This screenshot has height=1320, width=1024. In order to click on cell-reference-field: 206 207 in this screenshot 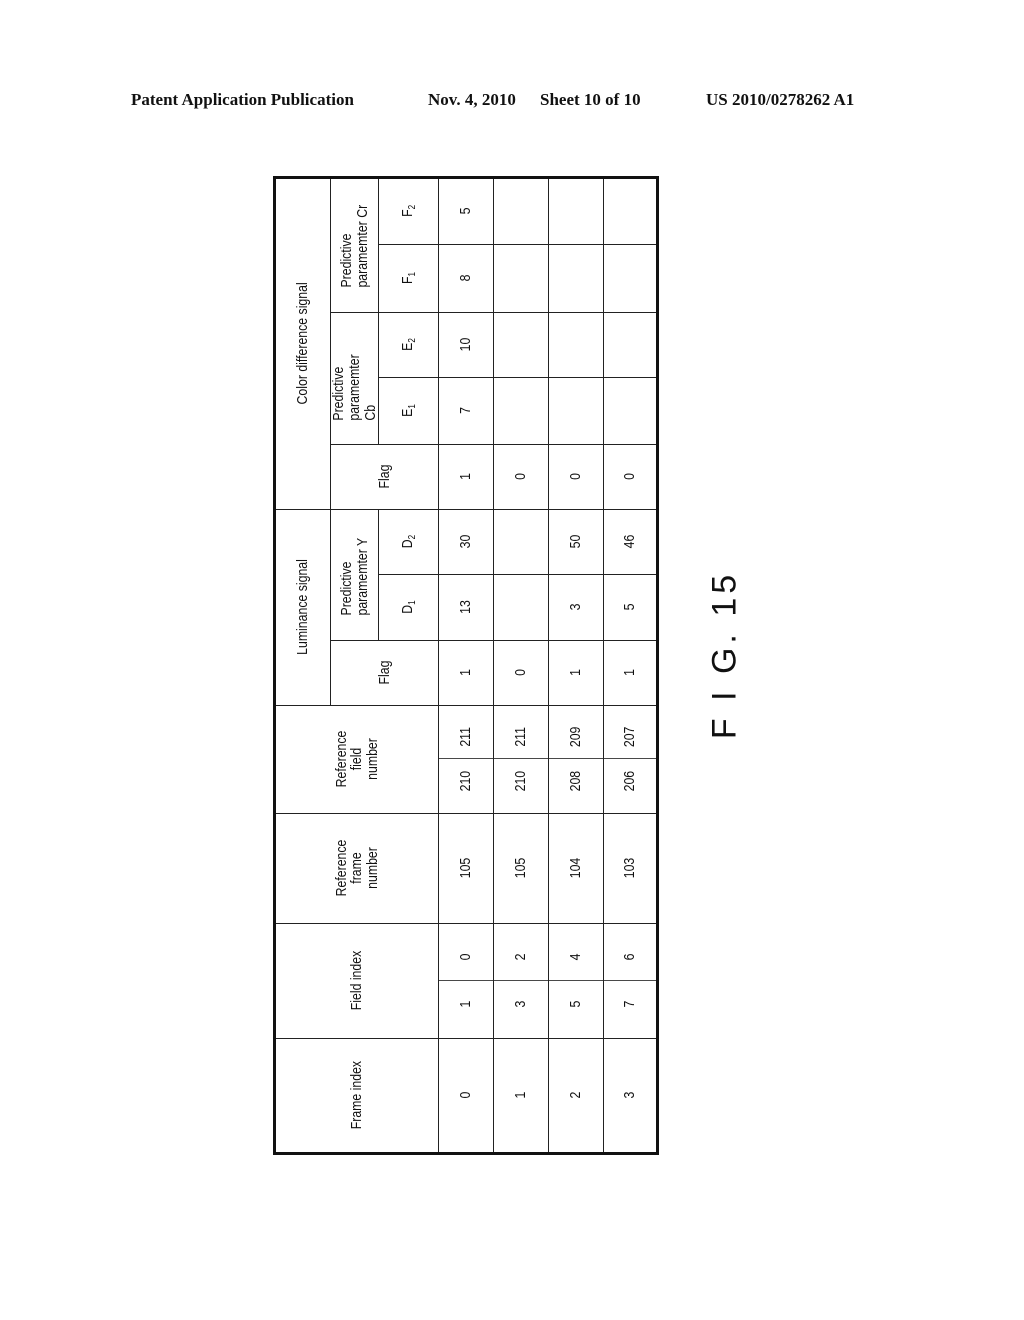, I will do `click(630, 759)`.